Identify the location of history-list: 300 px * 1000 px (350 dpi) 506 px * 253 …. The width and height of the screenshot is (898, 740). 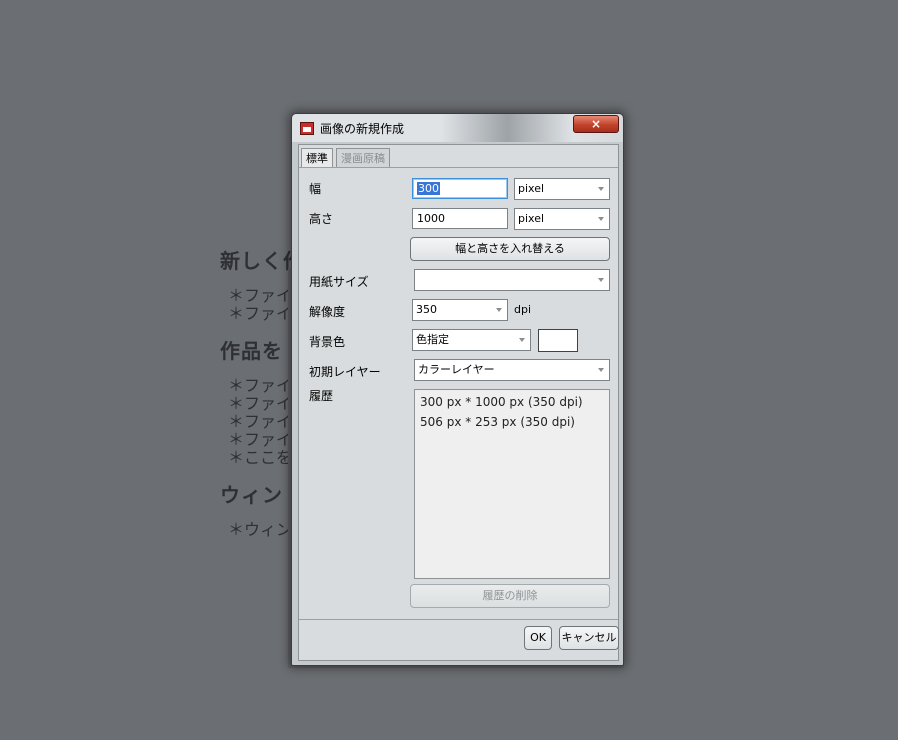
(512, 484).